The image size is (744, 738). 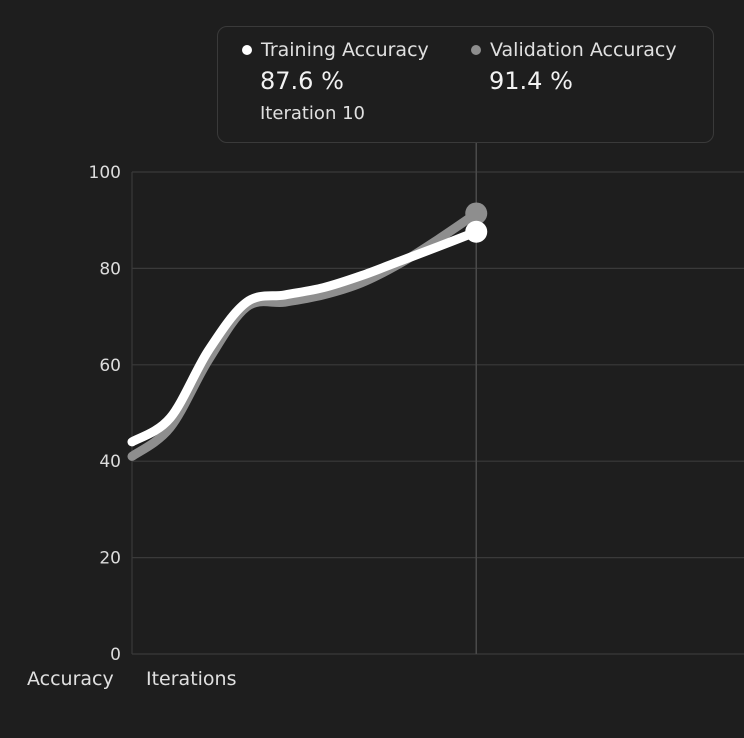 What do you see at coordinates (110, 269) in the screenshot?
I see `y-tick-80: 80` at bounding box center [110, 269].